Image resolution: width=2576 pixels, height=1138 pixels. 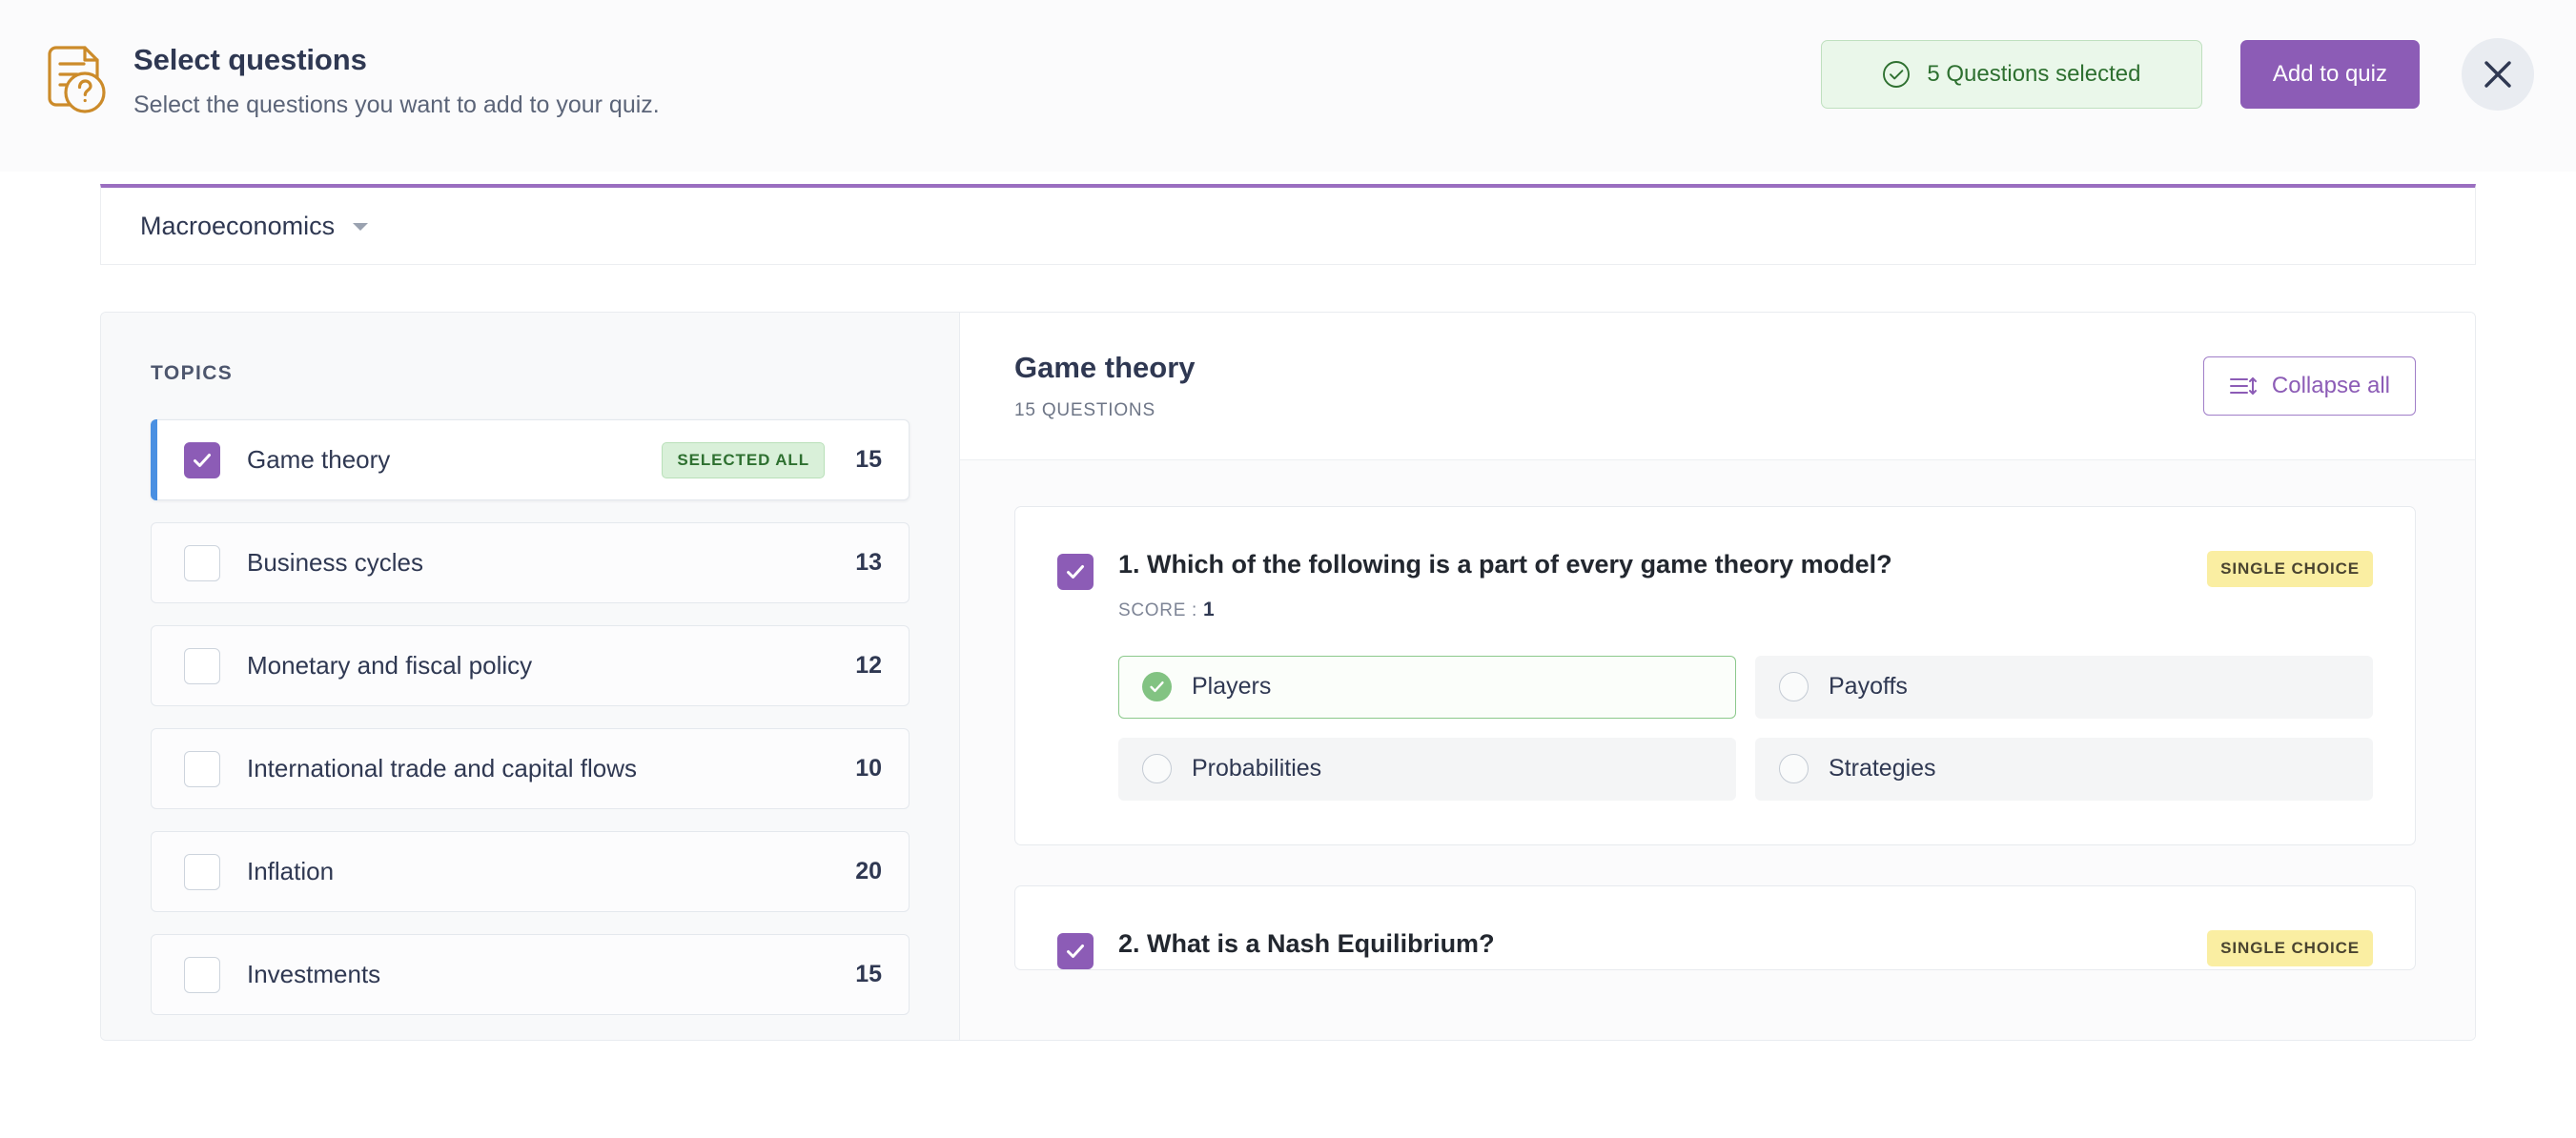 I want to click on answer-option-label: Players, so click(x=1232, y=687).